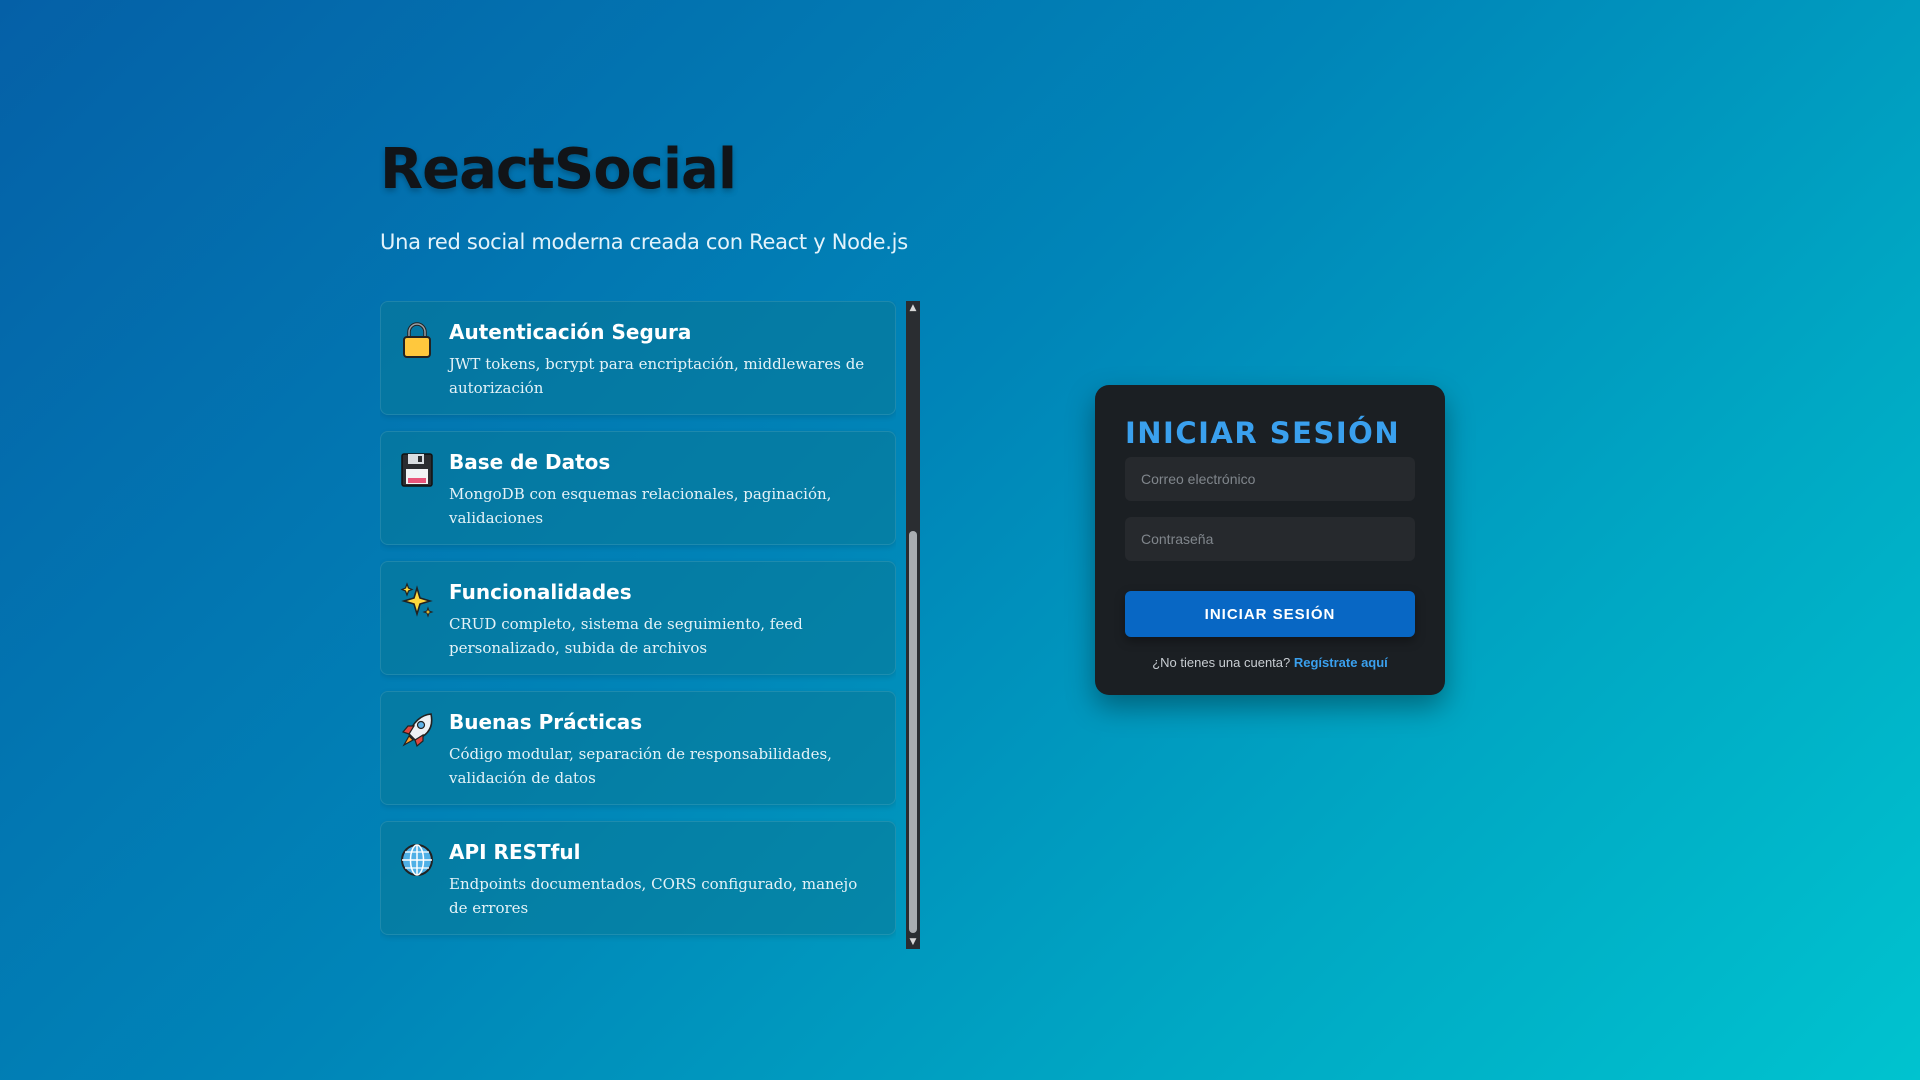 This screenshot has height=1080, width=1920. I want to click on feature-title: Funcionalidades, so click(540, 592).